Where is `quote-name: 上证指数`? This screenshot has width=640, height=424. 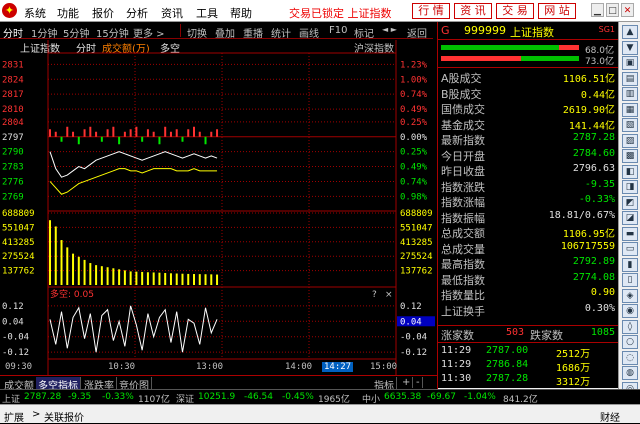 quote-name: 上证指数 is located at coordinates (532, 32).